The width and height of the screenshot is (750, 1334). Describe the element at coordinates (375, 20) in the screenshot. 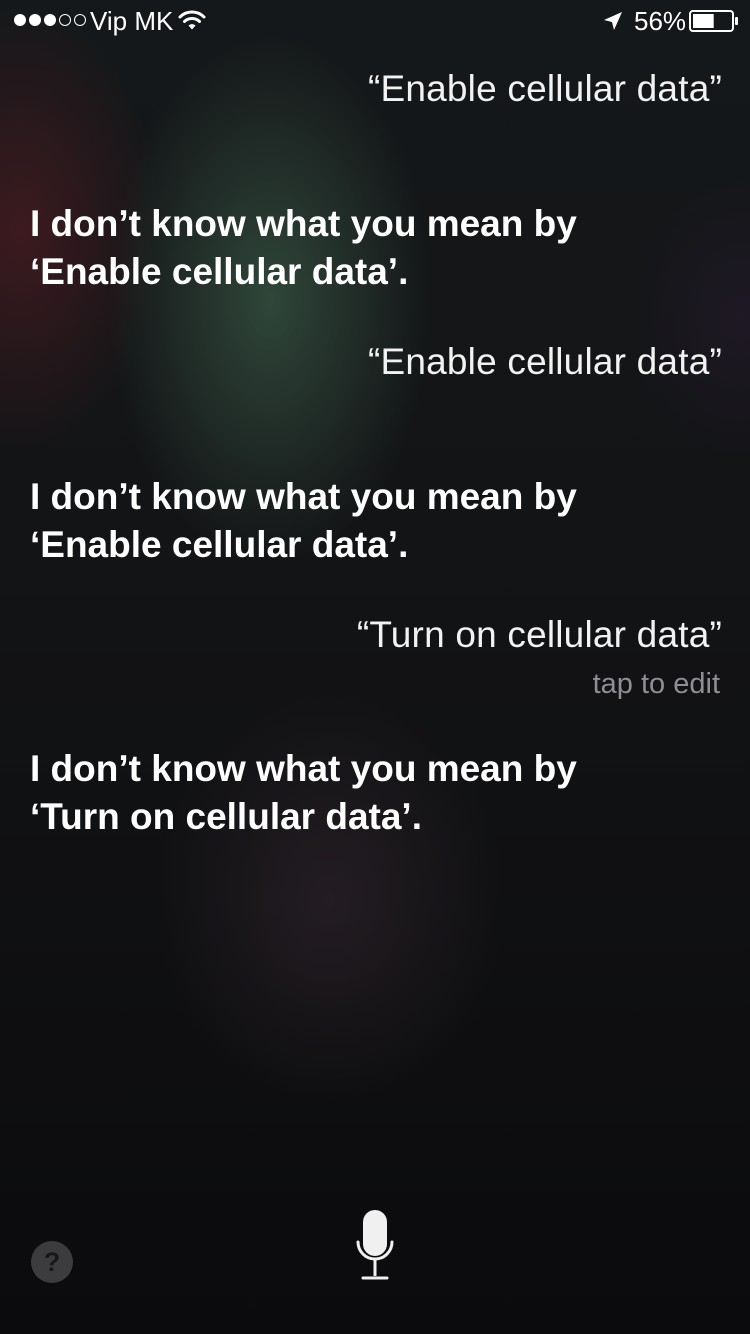

I see `status-bar: Vip MK 56%` at that location.